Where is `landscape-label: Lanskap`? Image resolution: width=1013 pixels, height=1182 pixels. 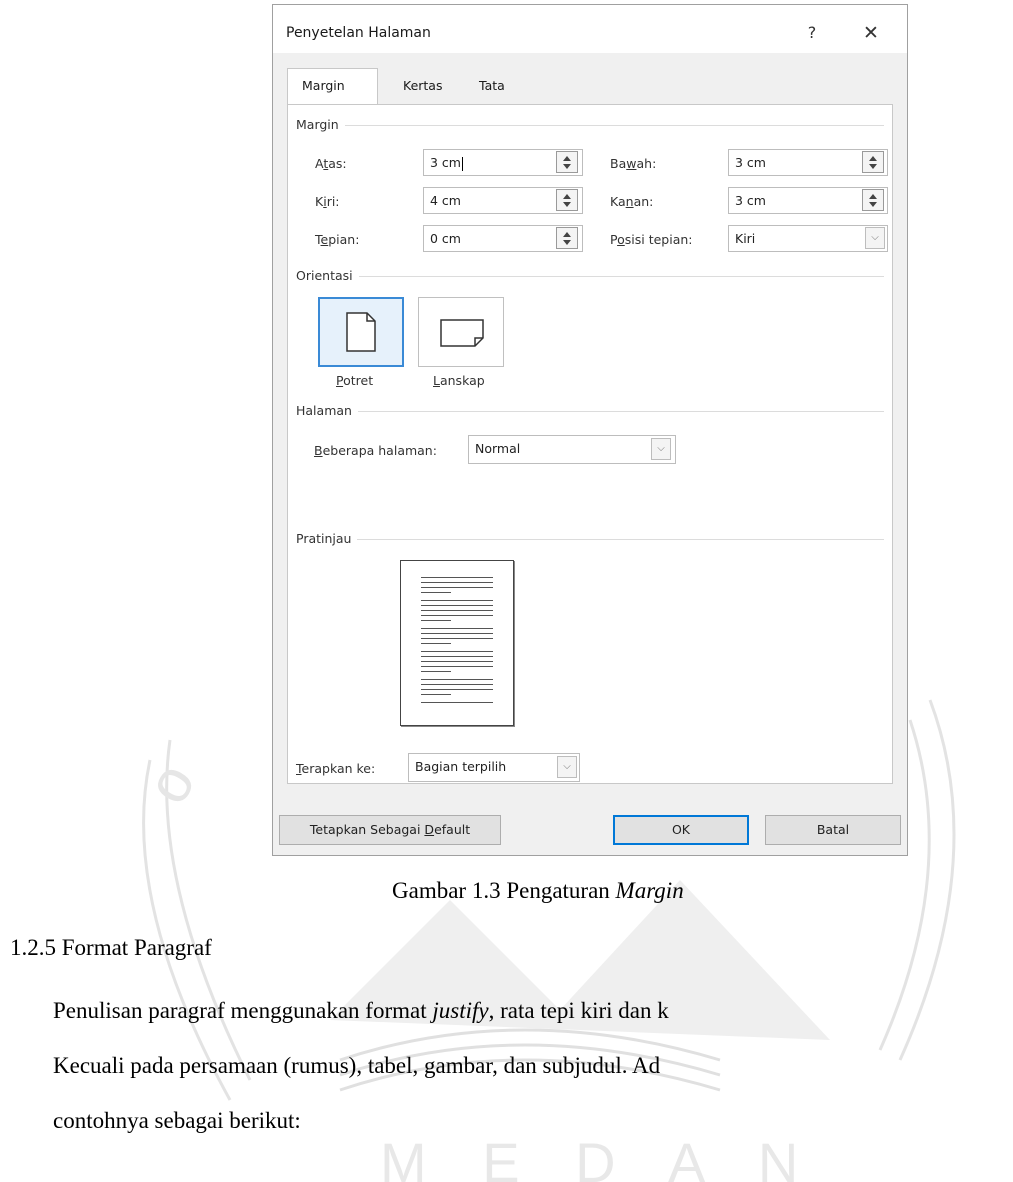
landscape-label: Lanskap is located at coordinates (459, 380).